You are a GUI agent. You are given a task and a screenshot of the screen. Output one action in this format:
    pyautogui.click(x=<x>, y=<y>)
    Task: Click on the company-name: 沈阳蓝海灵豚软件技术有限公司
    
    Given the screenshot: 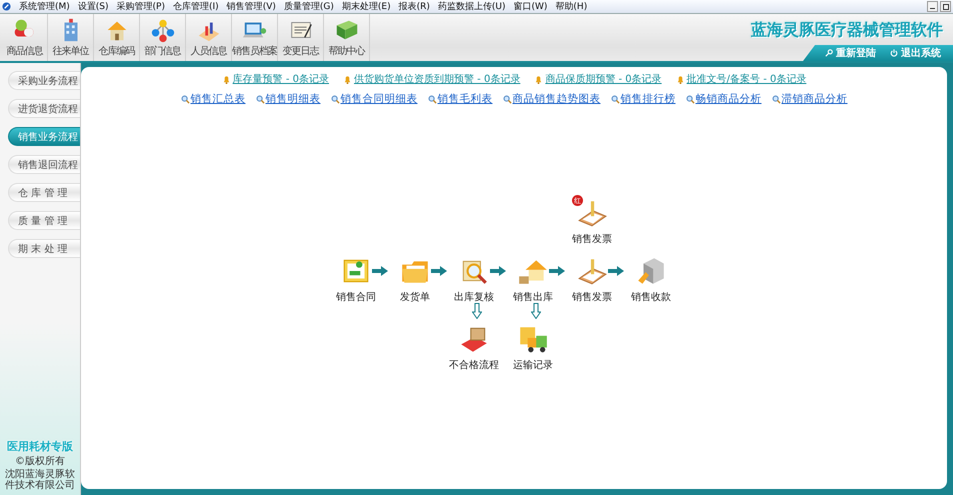 What is the action you would take?
    pyautogui.click(x=40, y=480)
    